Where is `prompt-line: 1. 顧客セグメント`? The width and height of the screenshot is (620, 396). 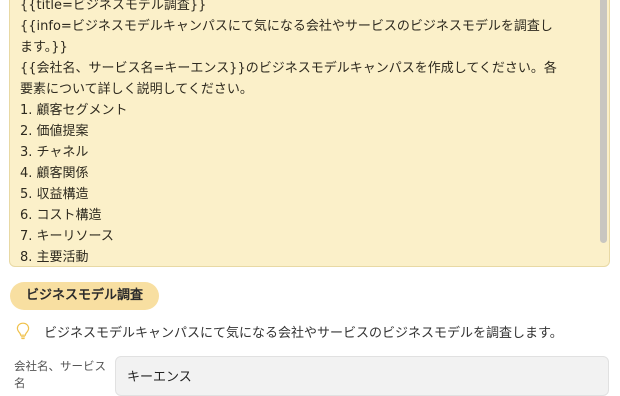
prompt-line: 1. 顧客セグメント is located at coordinates (74, 110).